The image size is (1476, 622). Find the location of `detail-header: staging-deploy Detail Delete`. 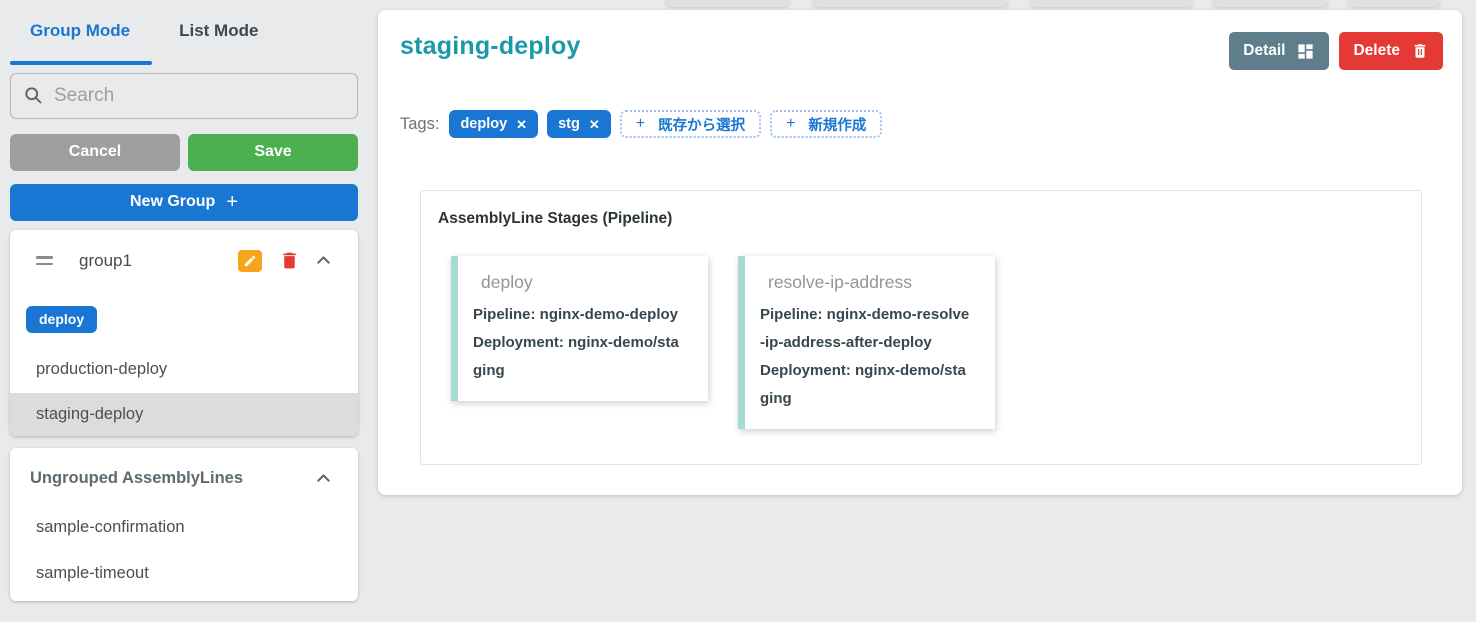

detail-header: staging-deploy Detail Delete is located at coordinates (920, 40).